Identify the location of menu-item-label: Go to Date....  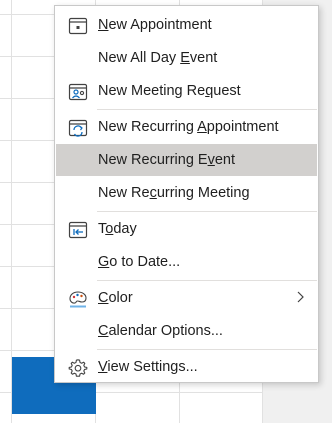
(139, 262).